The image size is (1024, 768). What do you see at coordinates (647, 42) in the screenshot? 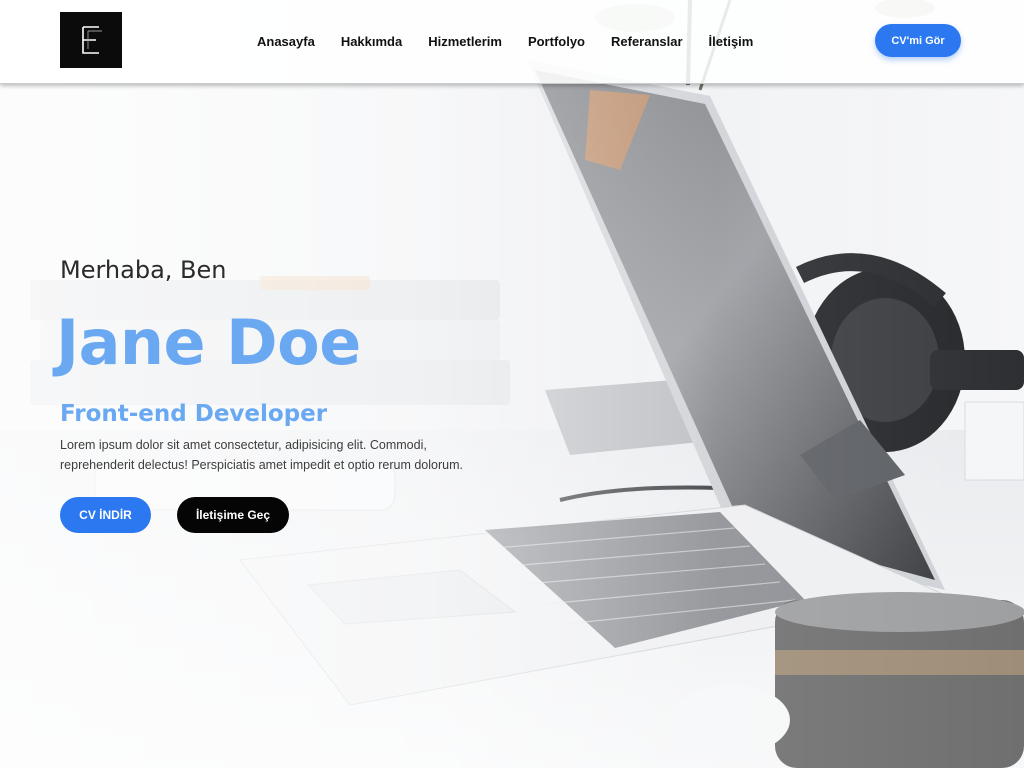
I see `nav-link-references: Referanslar` at bounding box center [647, 42].